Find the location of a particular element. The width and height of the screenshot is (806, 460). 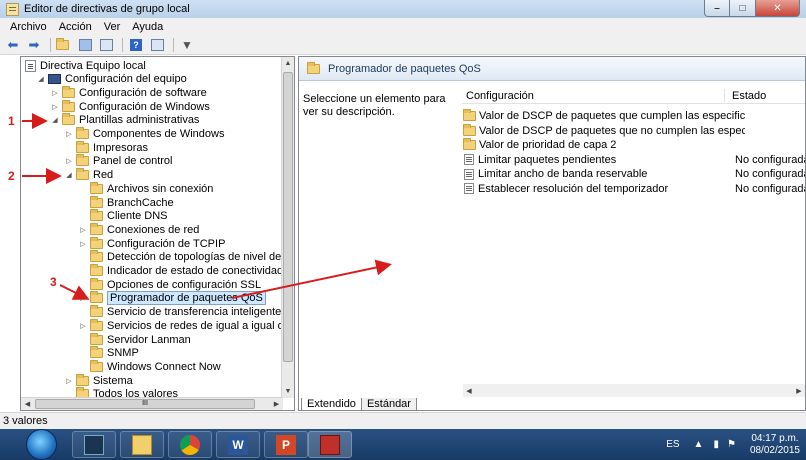

chrome-icon is located at coordinates (190, 444).